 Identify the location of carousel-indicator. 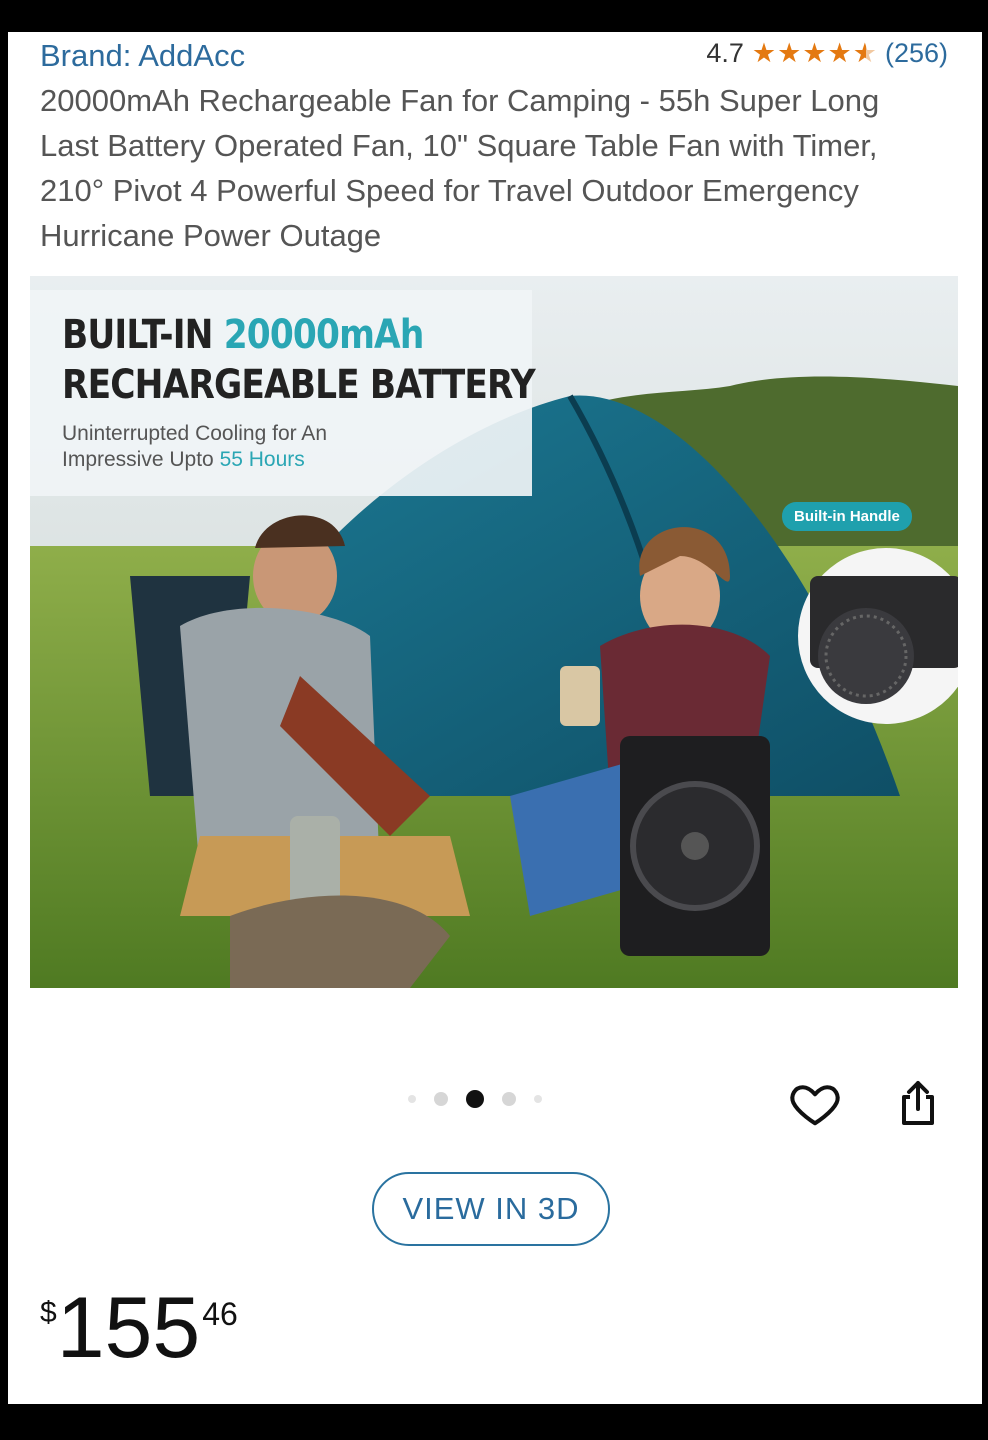
(475, 1099).